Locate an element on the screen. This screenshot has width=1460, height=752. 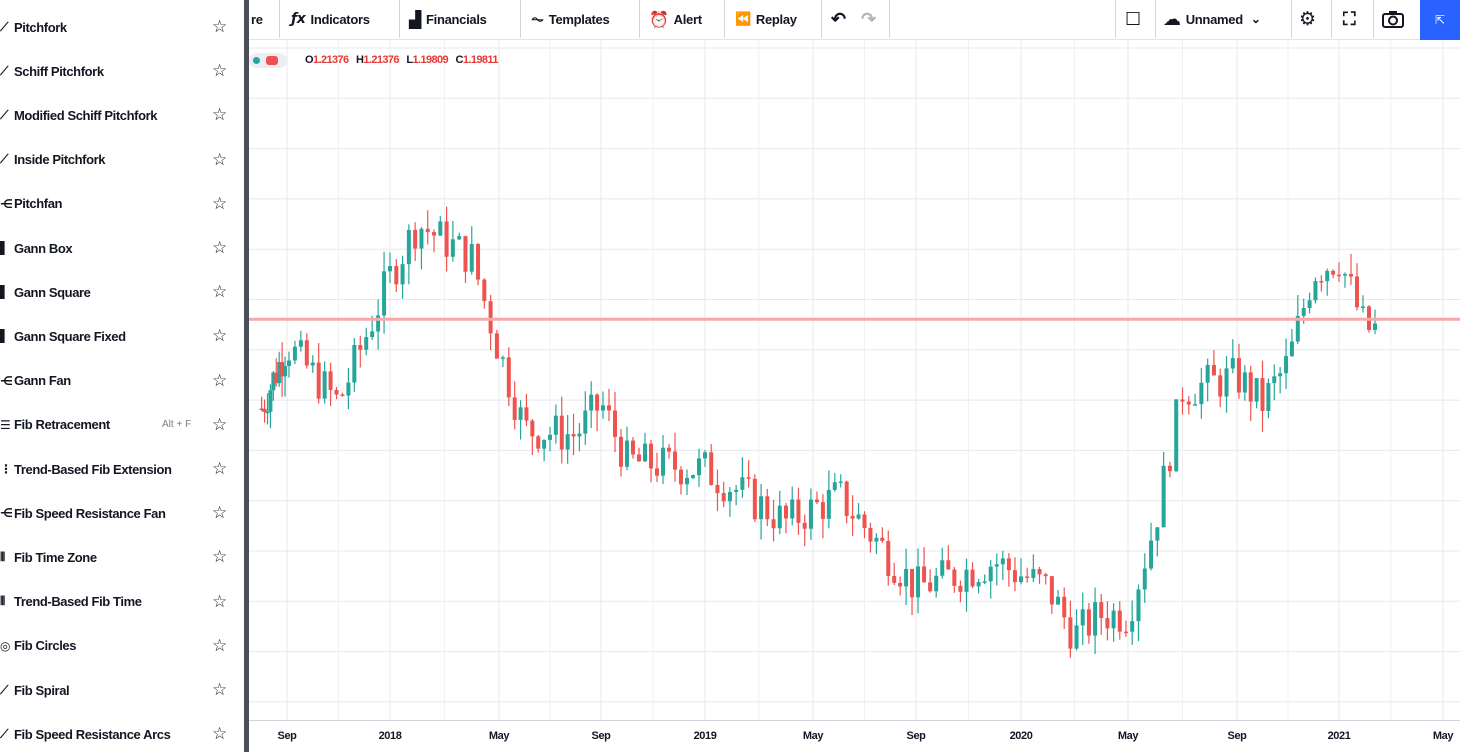
compare-button: re is located at coordinates (257, 19).